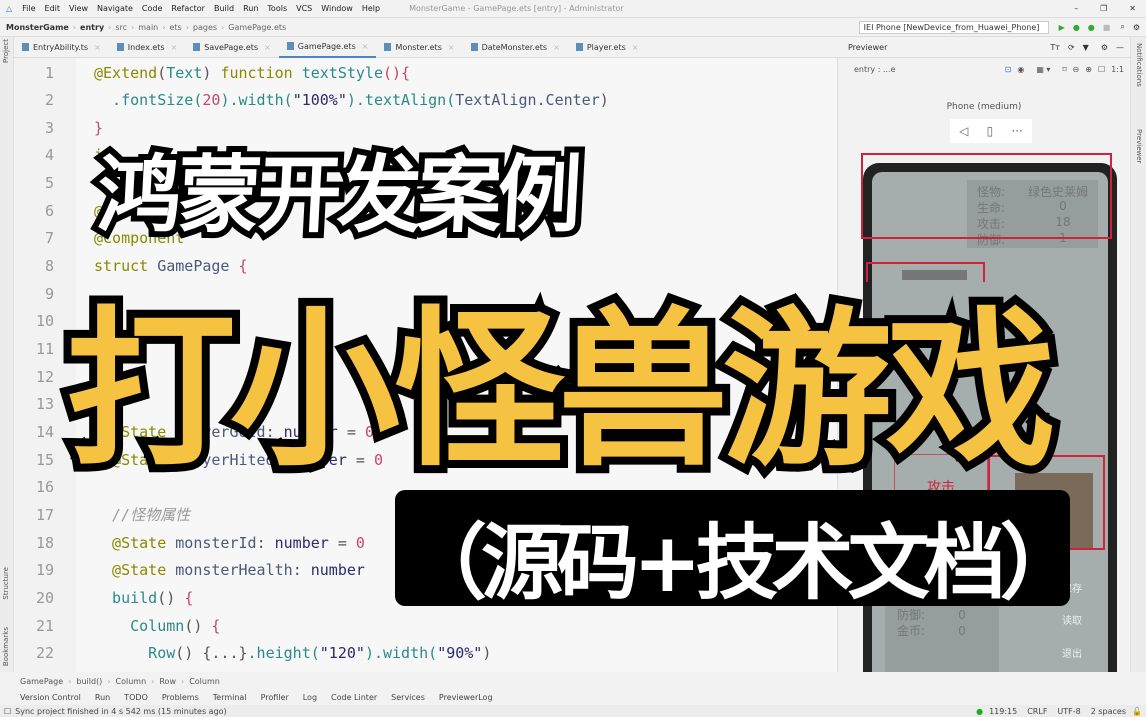 Image resolution: width=1146 pixels, height=717 pixels. Describe the element at coordinates (1055, 47) in the screenshot. I see `font-icon: Tт` at that location.